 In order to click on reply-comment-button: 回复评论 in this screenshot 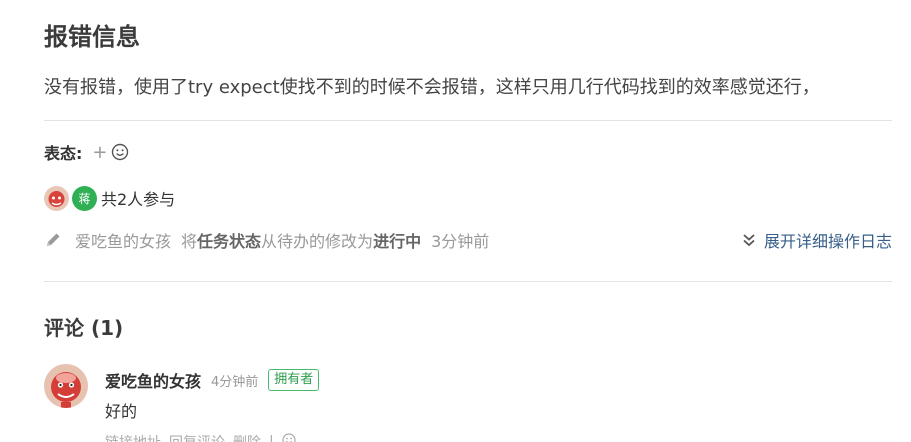, I will do `click(197, 437)`.